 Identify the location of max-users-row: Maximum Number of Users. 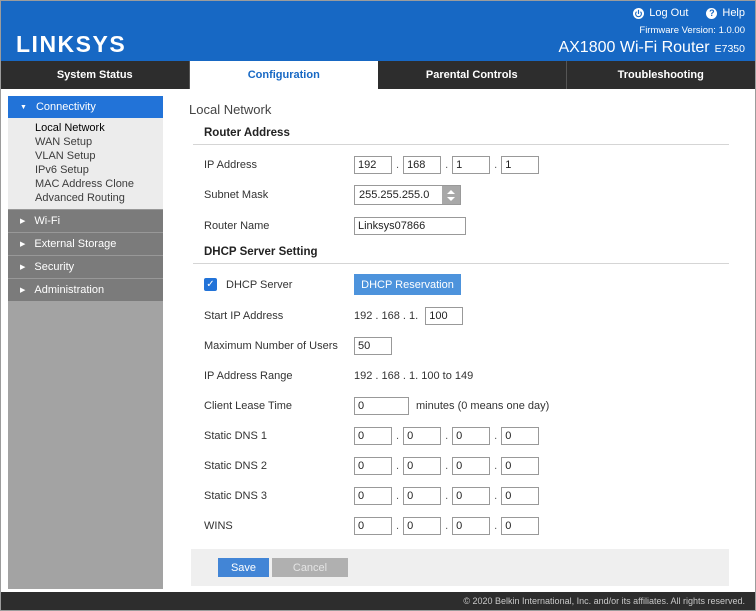
(466, 345).